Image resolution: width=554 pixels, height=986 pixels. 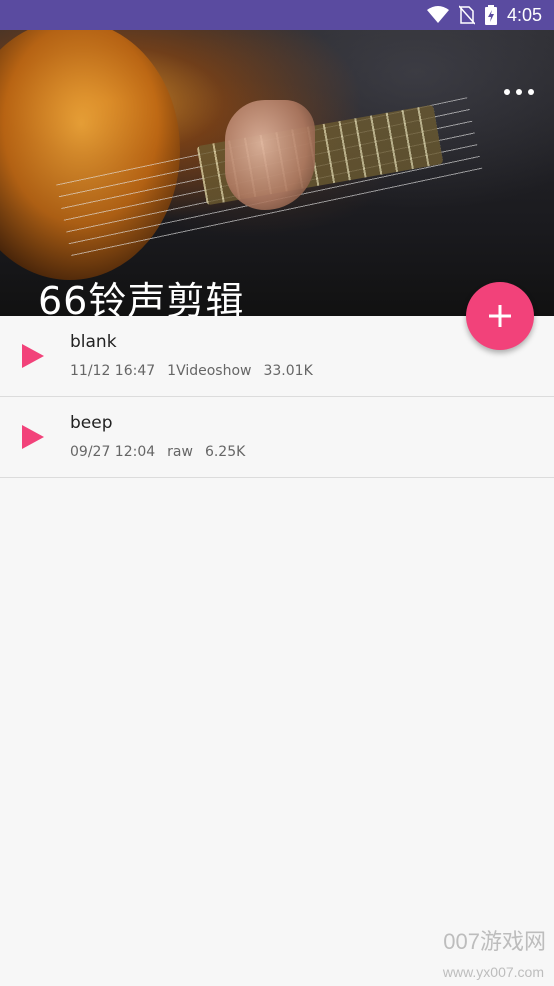 I want to click on item-name: blank, so click(x=93, y=342).